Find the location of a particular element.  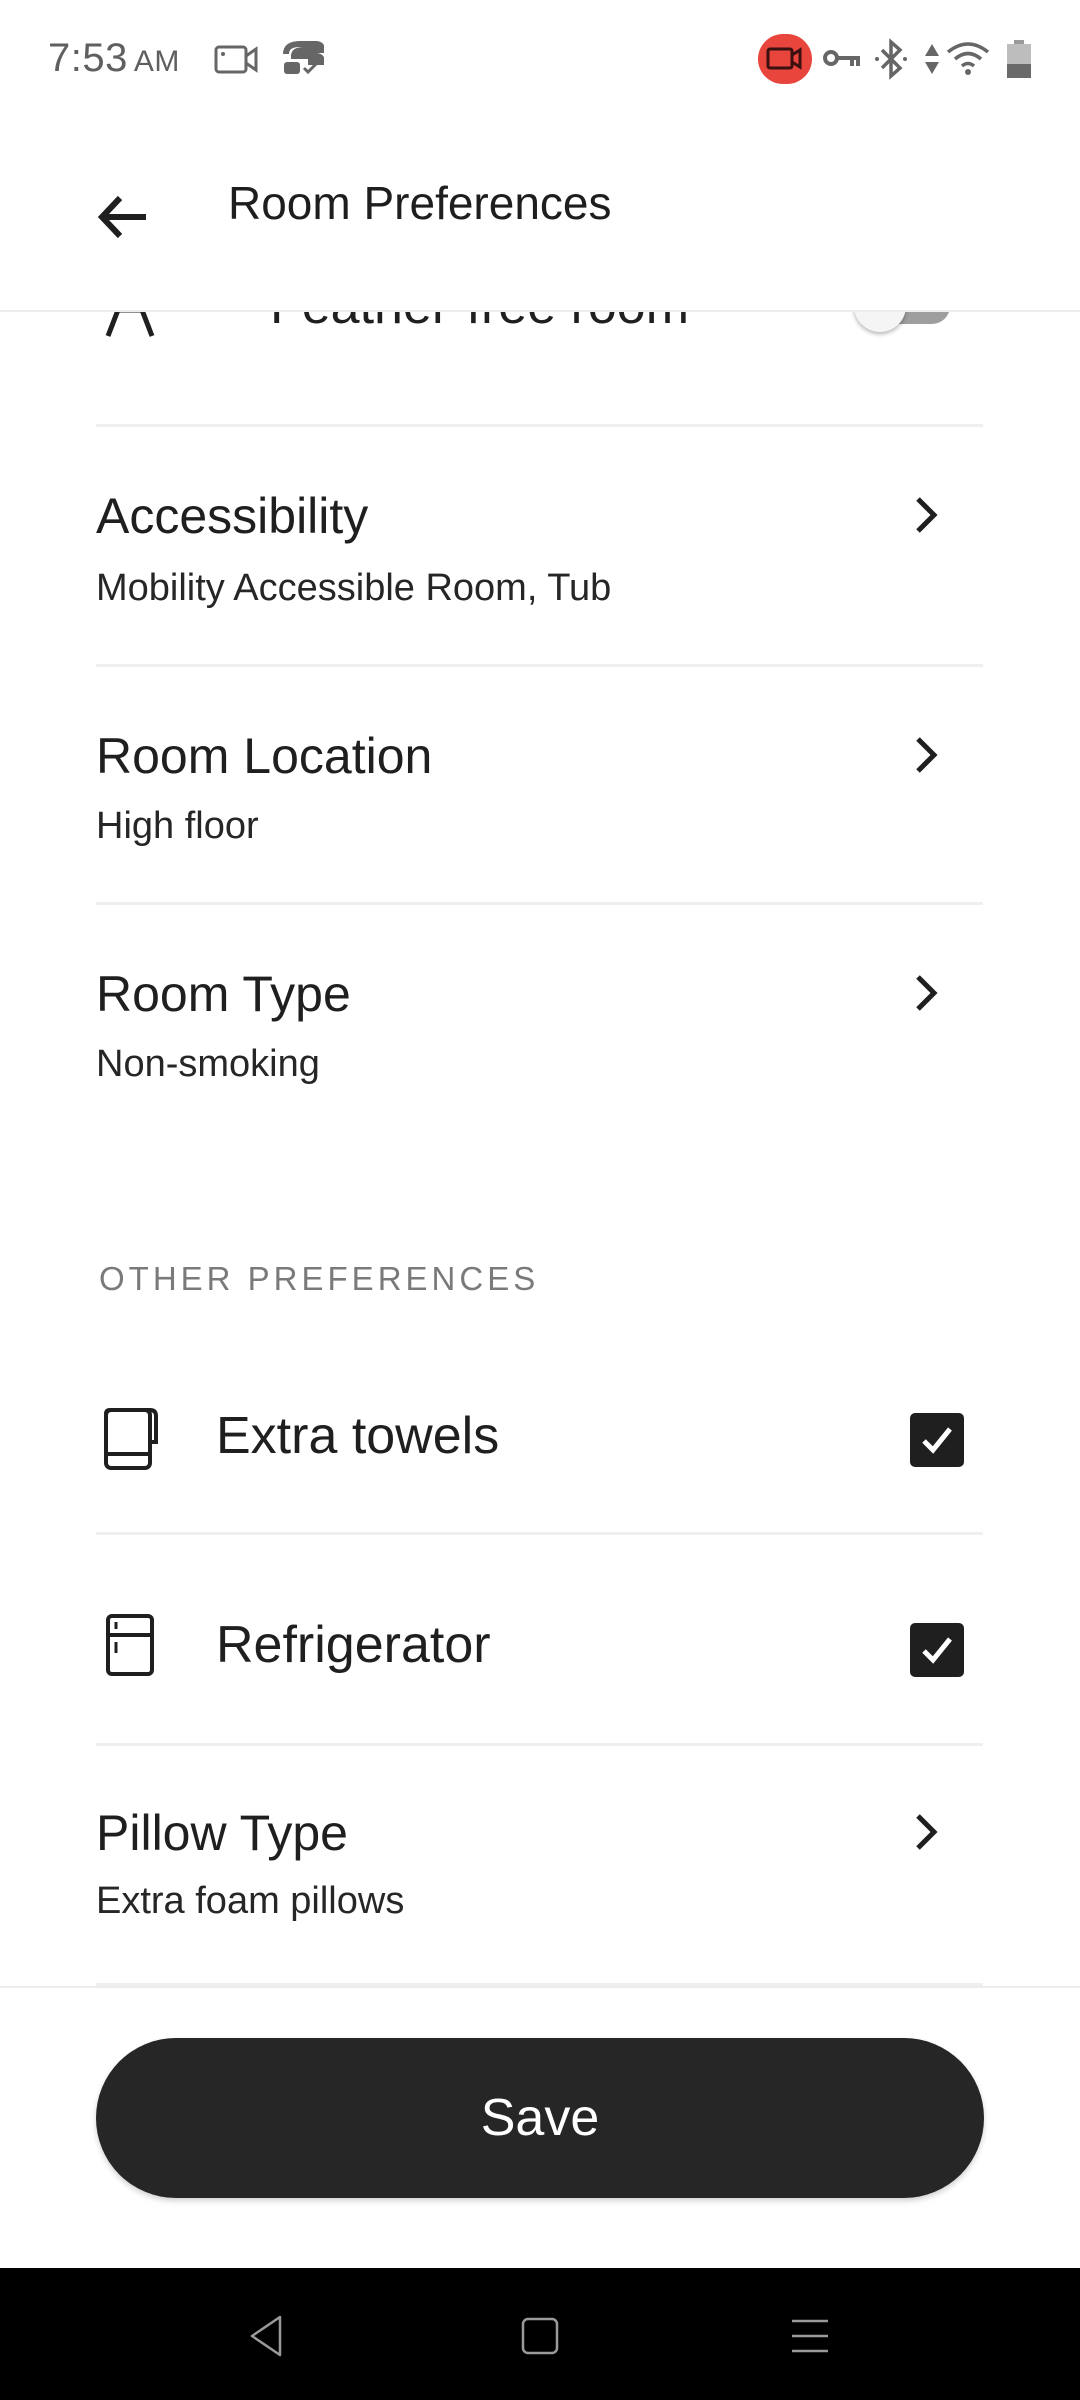

nav-home-icon is located at coordinates (540, 2336).